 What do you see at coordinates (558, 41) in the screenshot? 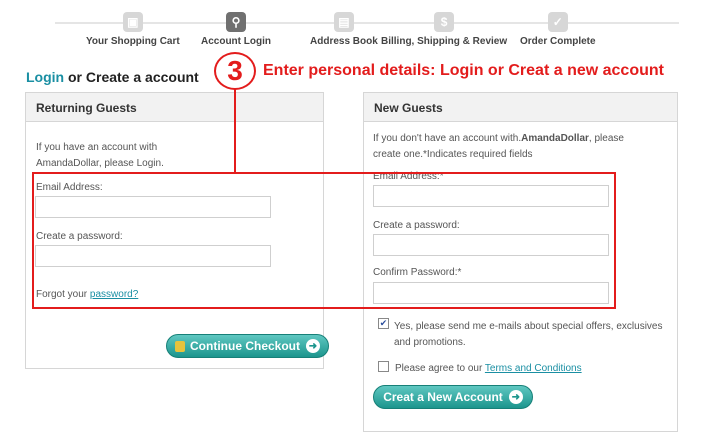
I see `step-label: Order Complete` at bounding box center [558, 41].